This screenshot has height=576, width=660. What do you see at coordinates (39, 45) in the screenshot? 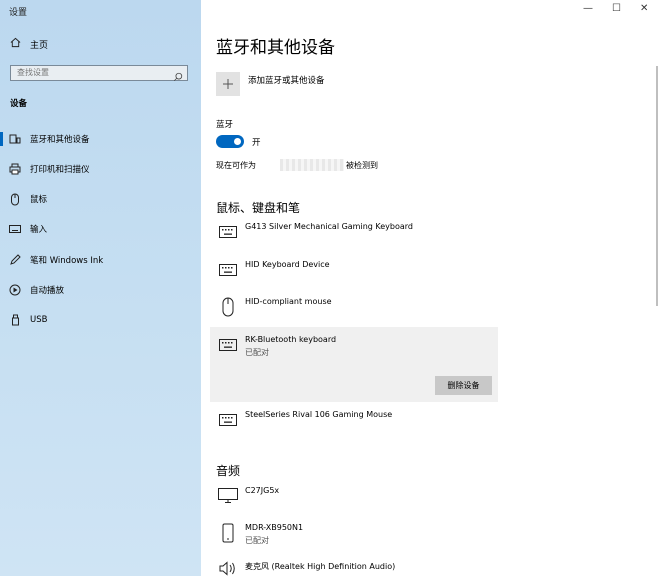
I see `home-label: 主页` at bounding box center [39, 45].